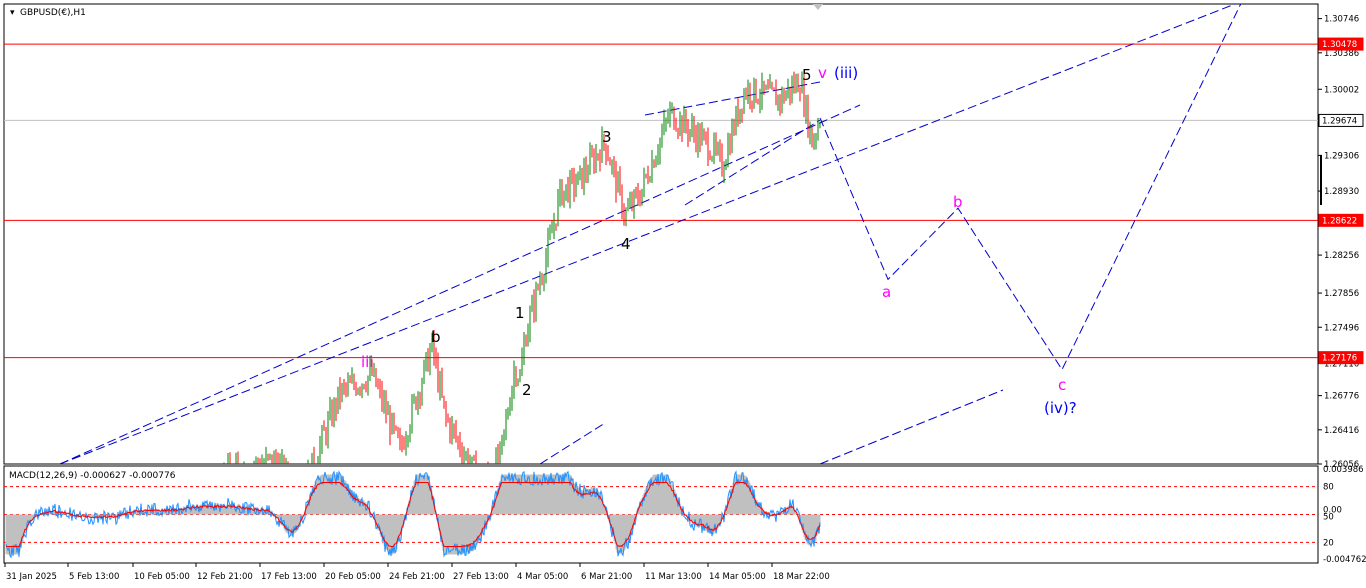  What do you see at coordinates (607, 137) in the screenshot?
I see `wave-label-3: 3` at bounding box center [607, 137].